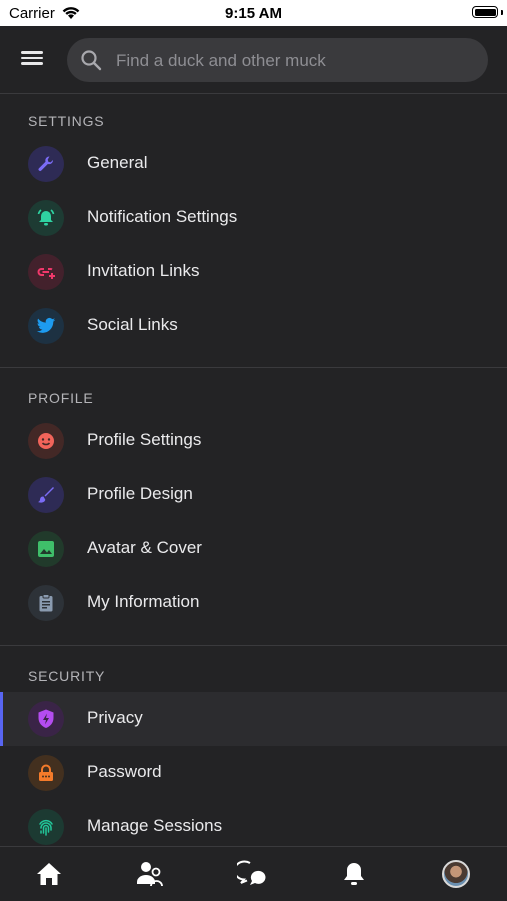  What do you see at coordinates (143, 270) in the screenshot?
I see `menu-item-label: Invitation Links` at bounding box center [143, 270].